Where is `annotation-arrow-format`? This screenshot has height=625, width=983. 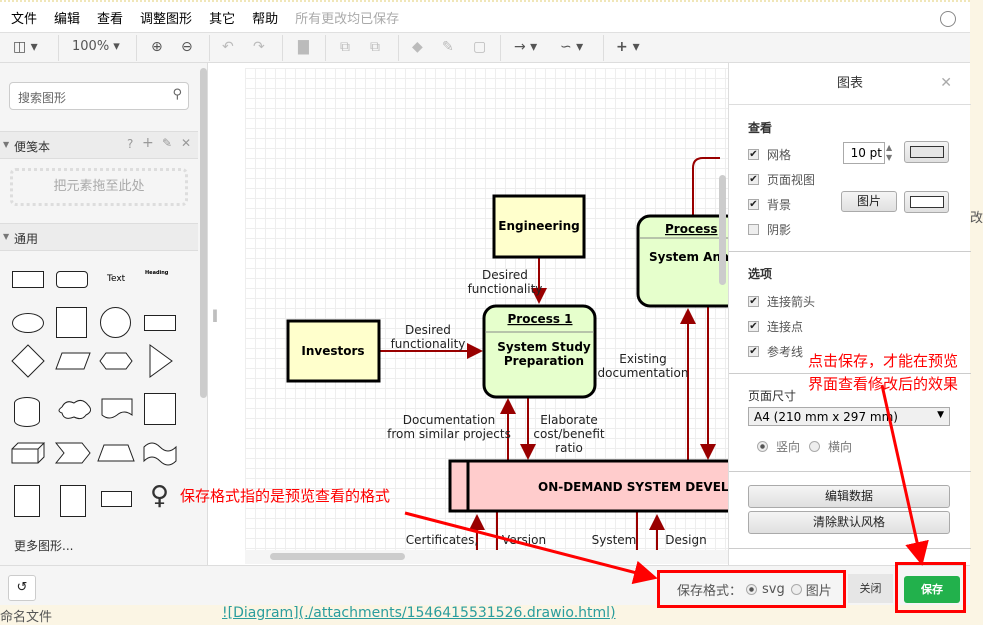 annotation-arrow-format is located at coordinates (531, 548).